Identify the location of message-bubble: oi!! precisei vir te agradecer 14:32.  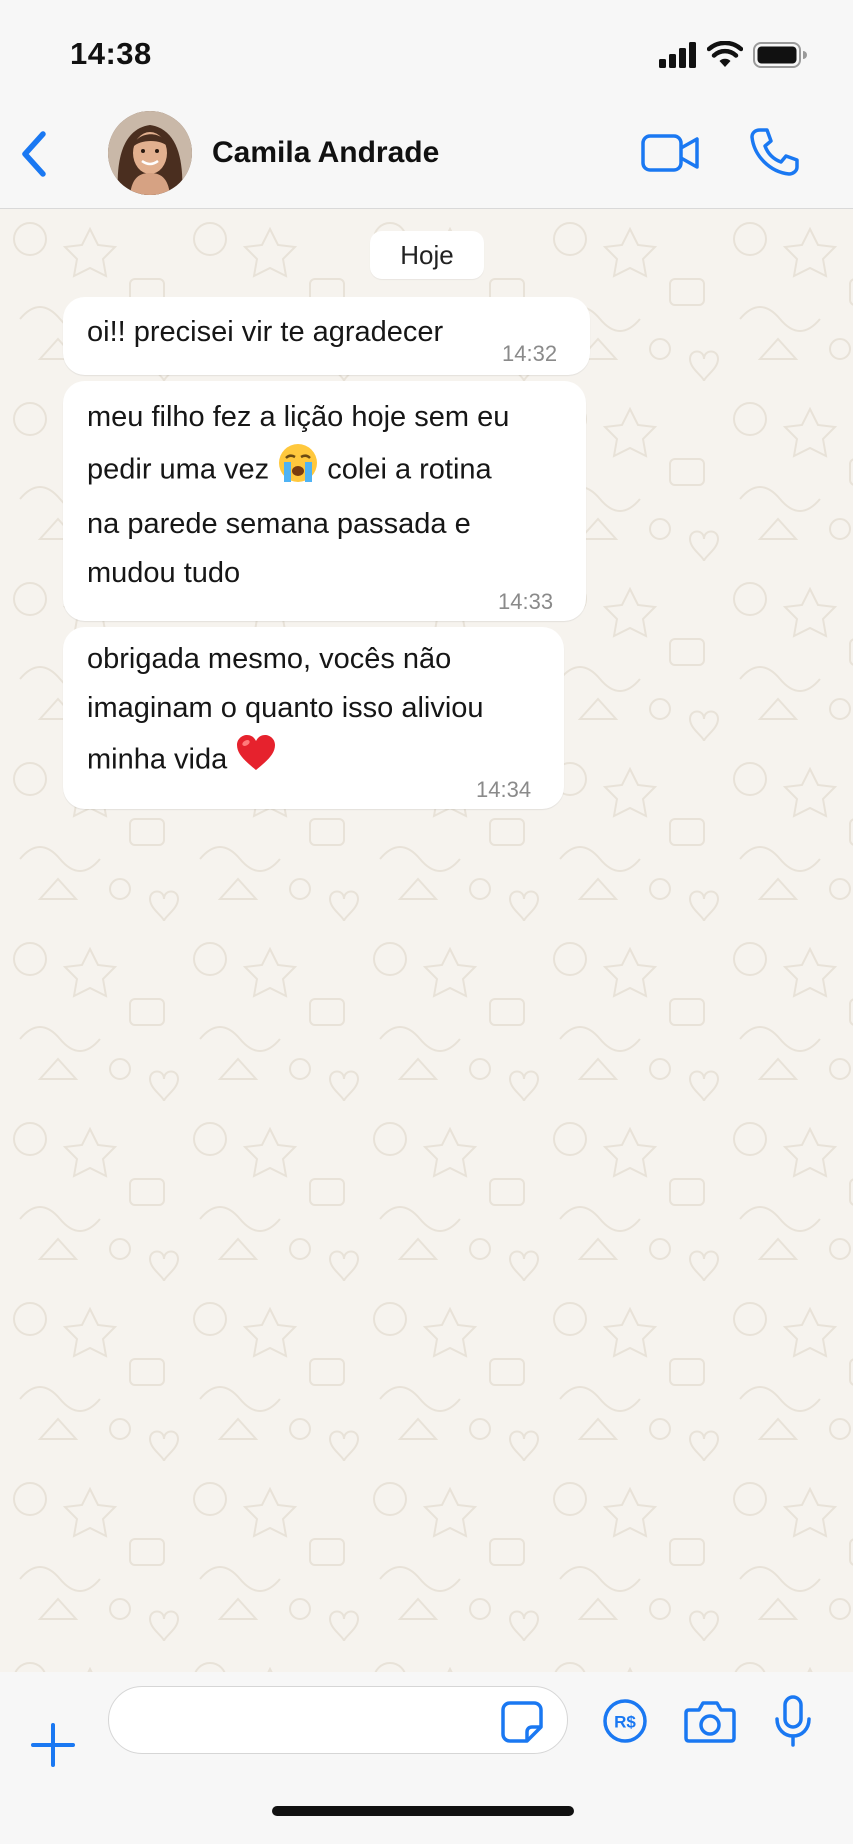
(326, 336).